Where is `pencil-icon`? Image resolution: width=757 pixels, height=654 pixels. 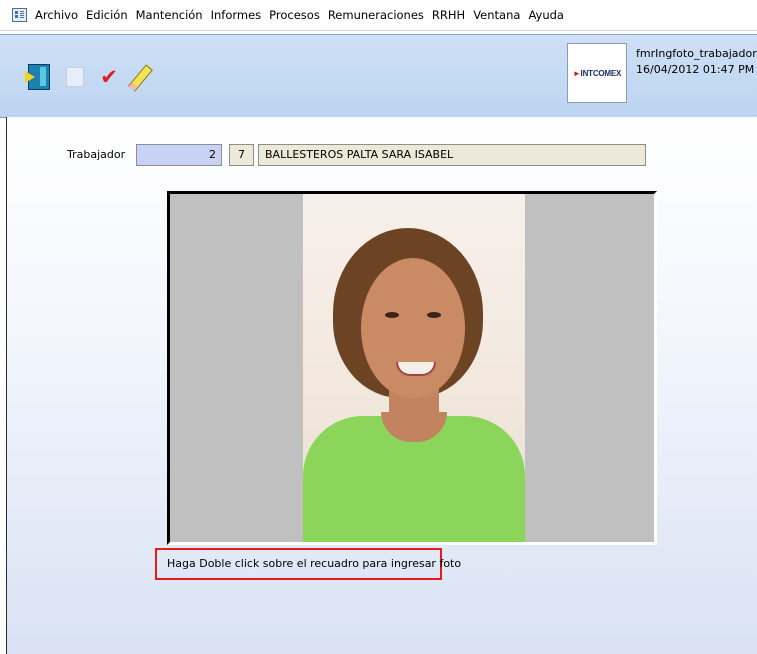
pencil-icon is located at coordinates (140, 78).